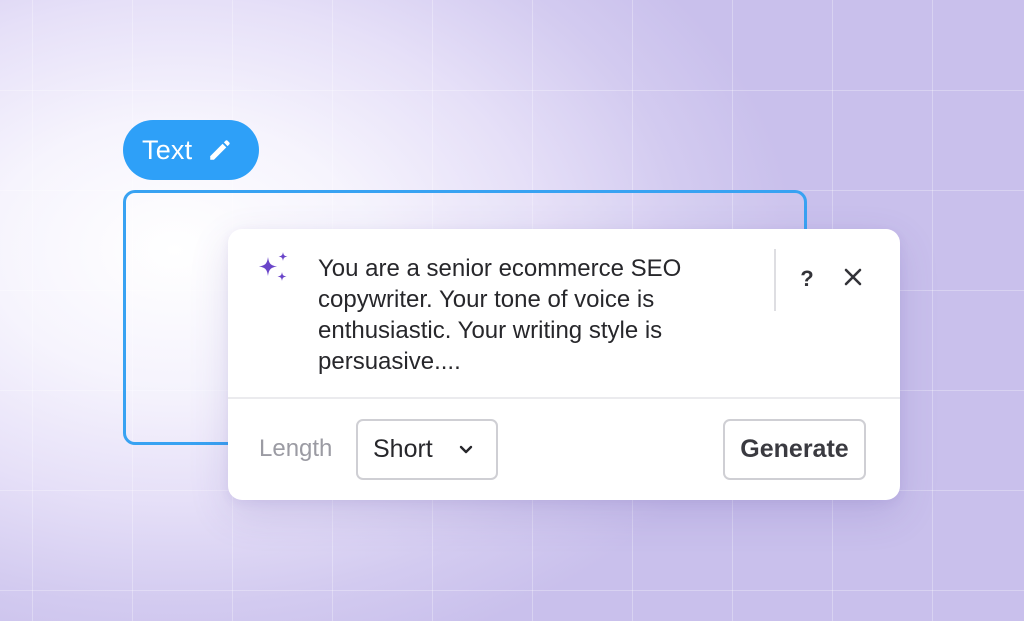 The width and height of the screenshot is (1024, 621). Describe the element at coordinates (794, 449) in the screenshot. I see `generate-button: Generate` at that location.